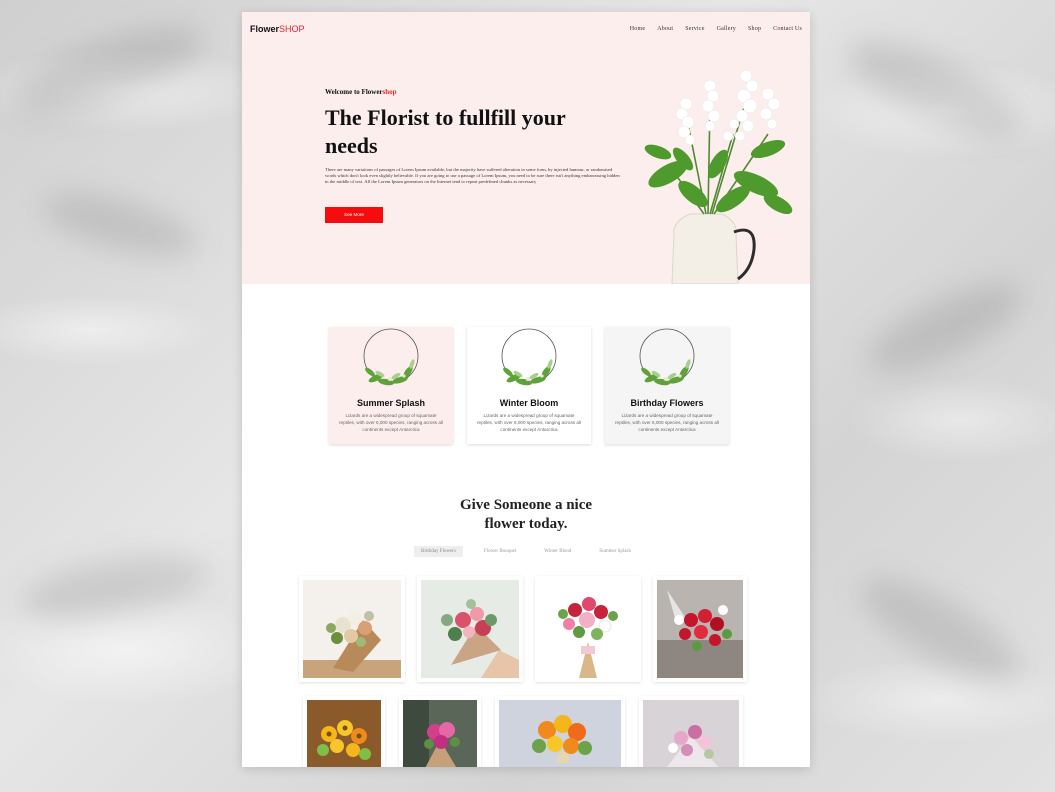 Image resolution: width=1055 pixels, height=792 pixels. I want to click on card-title: Birthday Flowers, so click(667, 403).